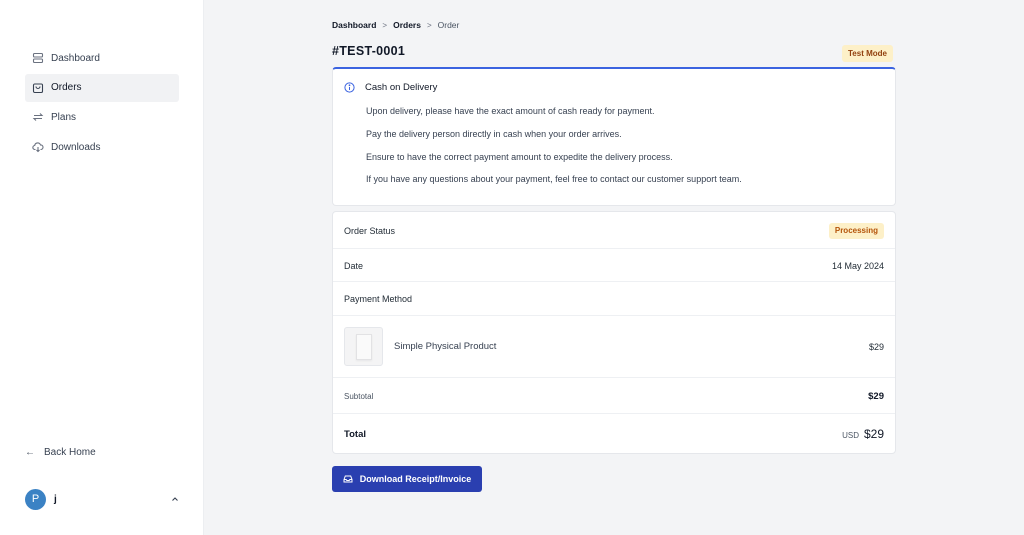 The height and width of the screenshot is (535, 1024). What do you see at coordinates (876, 346) in the screenshot?
I see `product-price: $29` at bounding box center [876, 346].